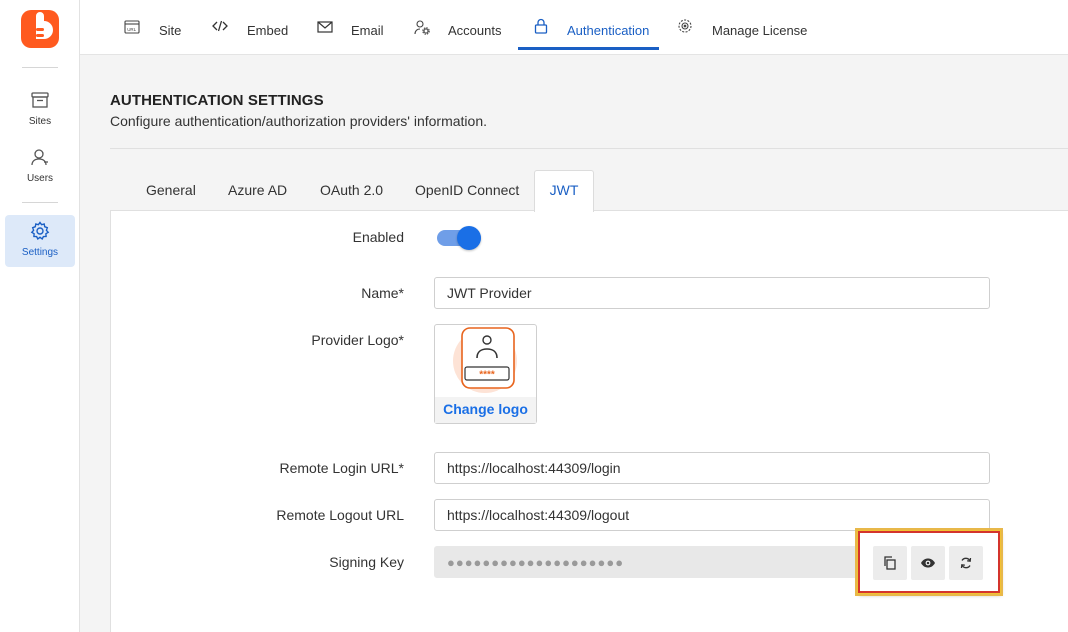 This screenshot has width=1068, height=632. What do you see at coordinates (712, 468) in the screenshot?
I see `remote-login-url-input` at bounding box center [712, 468].